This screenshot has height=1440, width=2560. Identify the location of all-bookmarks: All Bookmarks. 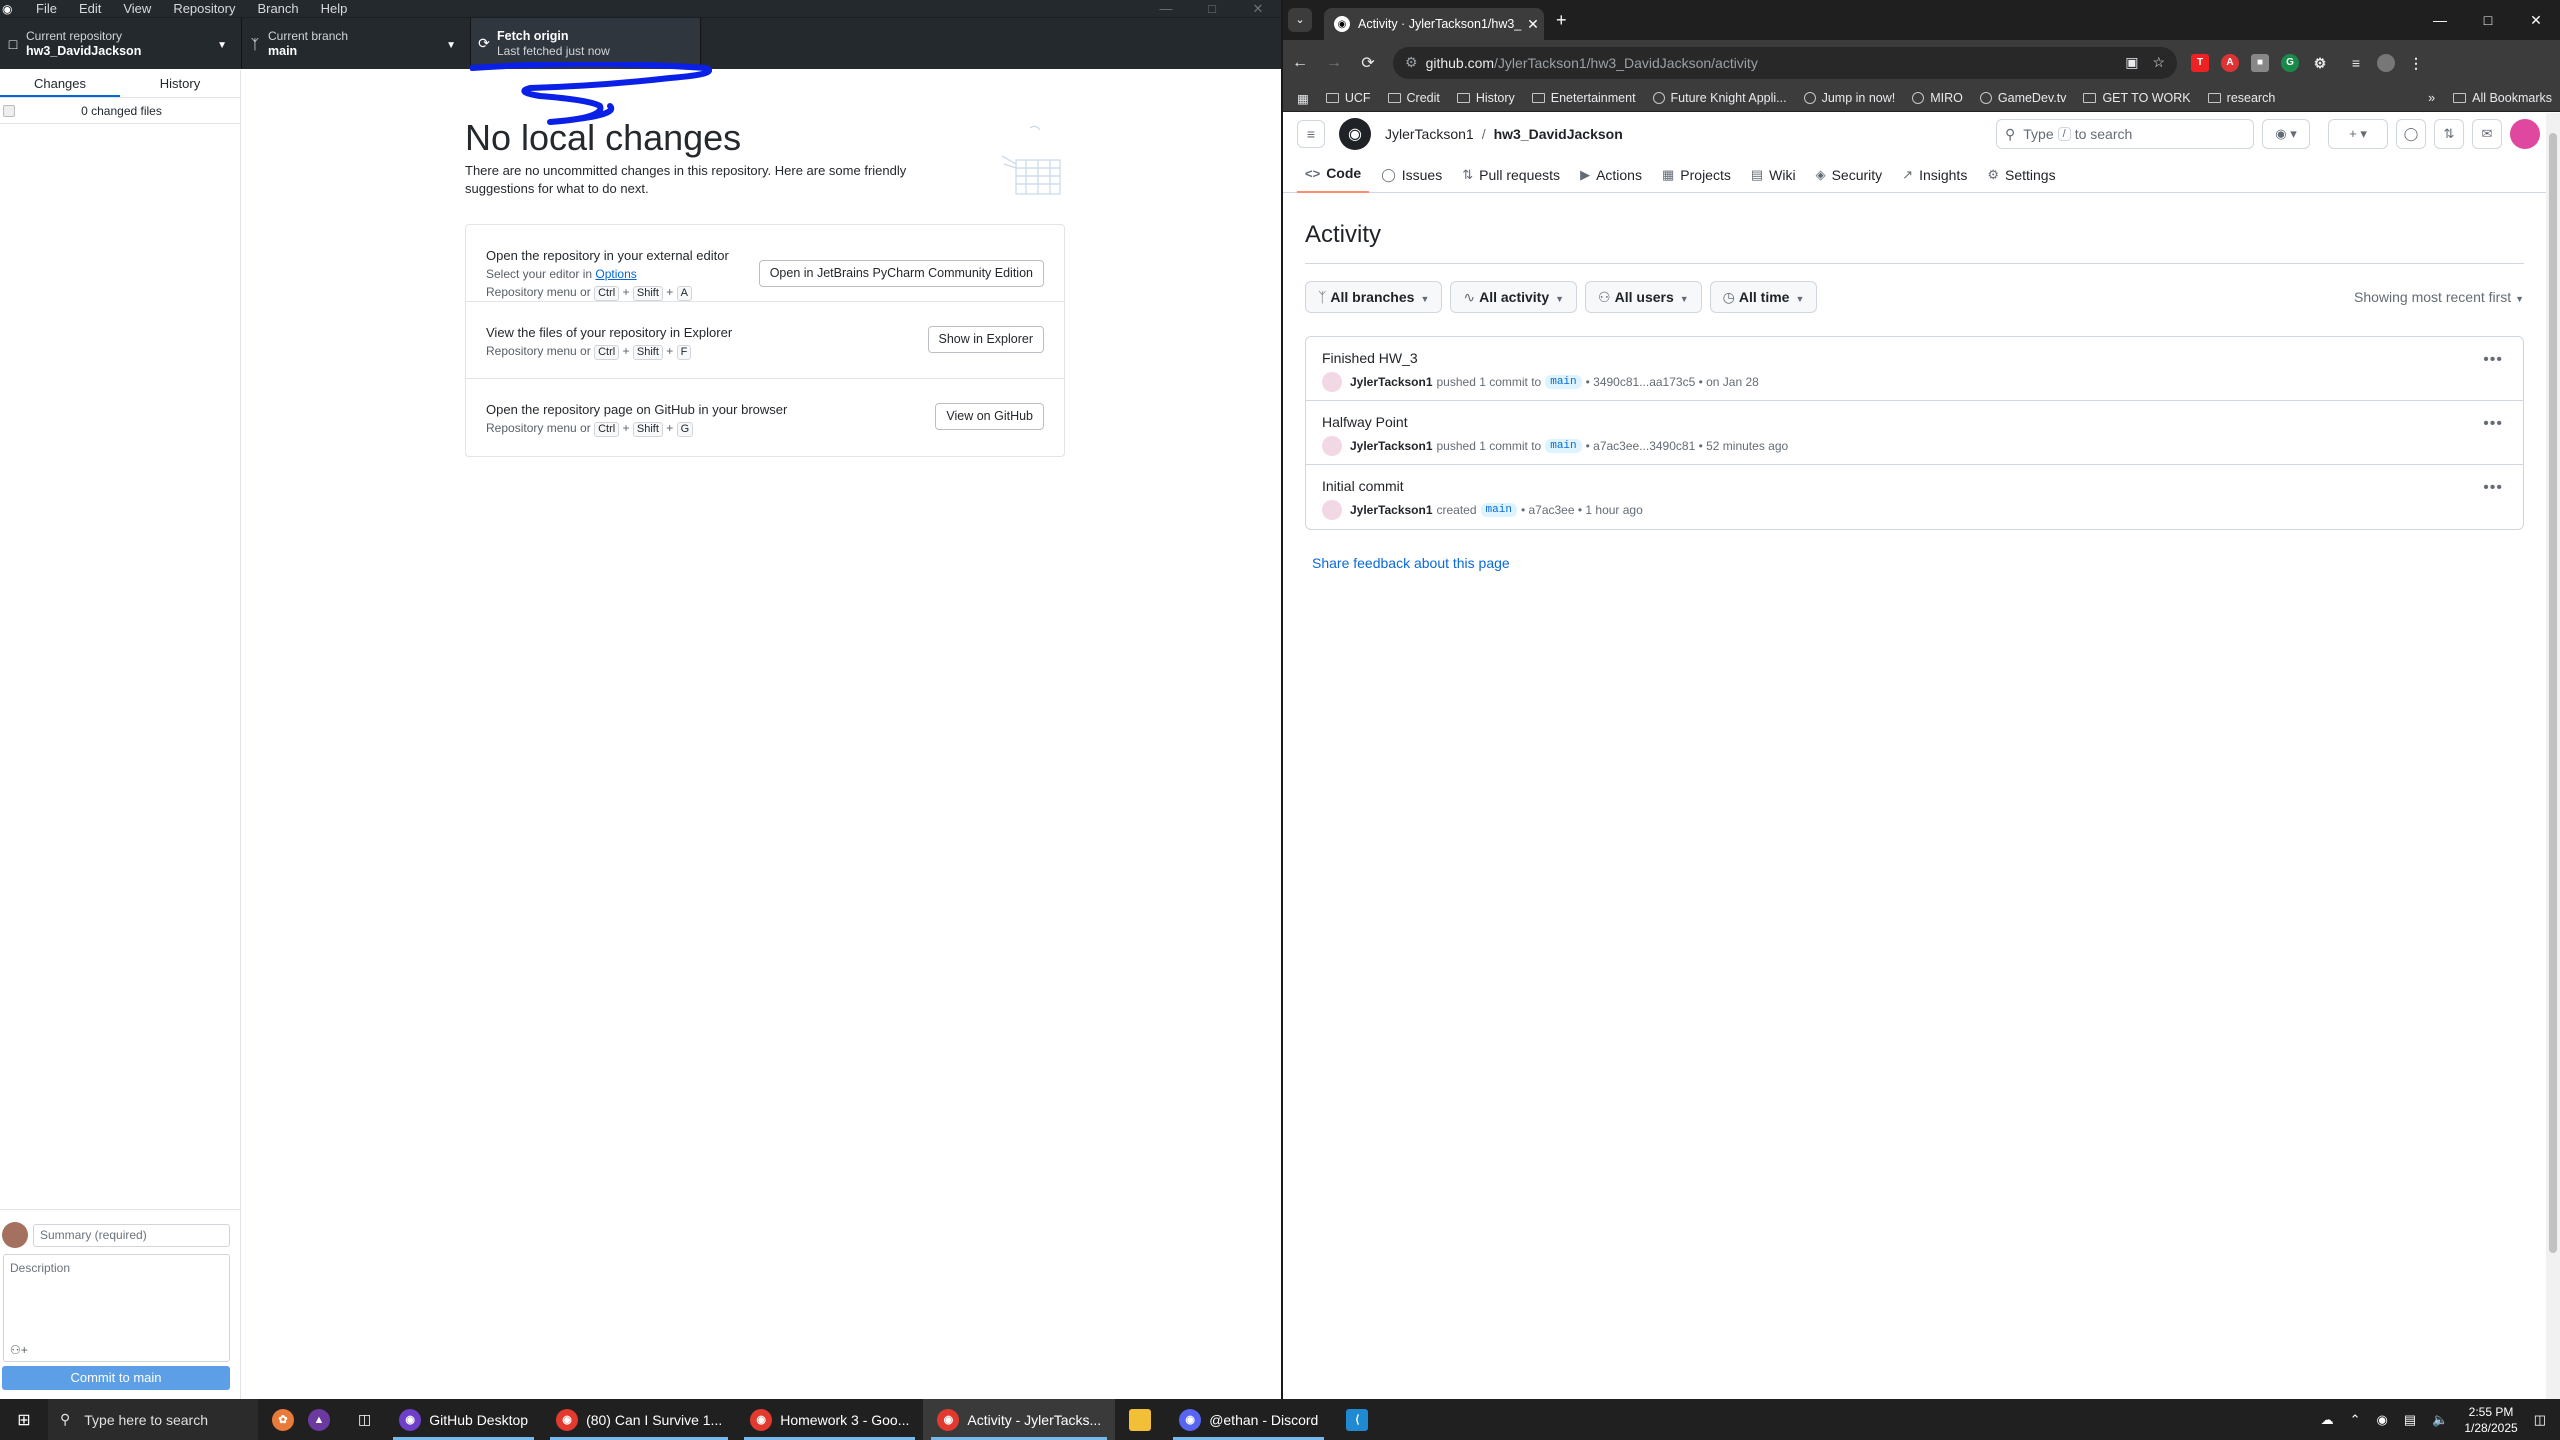
(2502, 98).